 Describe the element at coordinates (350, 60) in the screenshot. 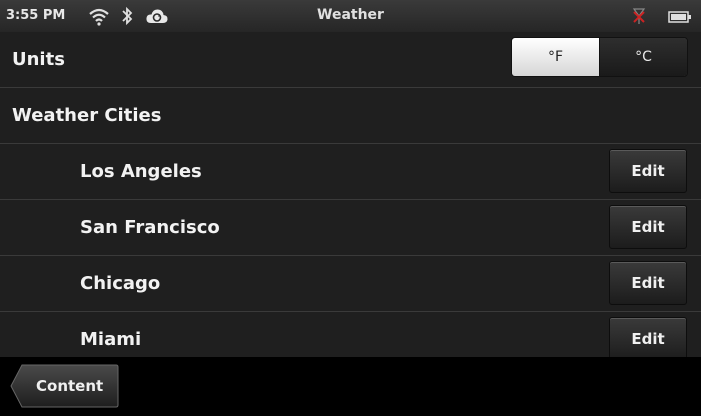

I see `units-row: Units °F °C` at that location.